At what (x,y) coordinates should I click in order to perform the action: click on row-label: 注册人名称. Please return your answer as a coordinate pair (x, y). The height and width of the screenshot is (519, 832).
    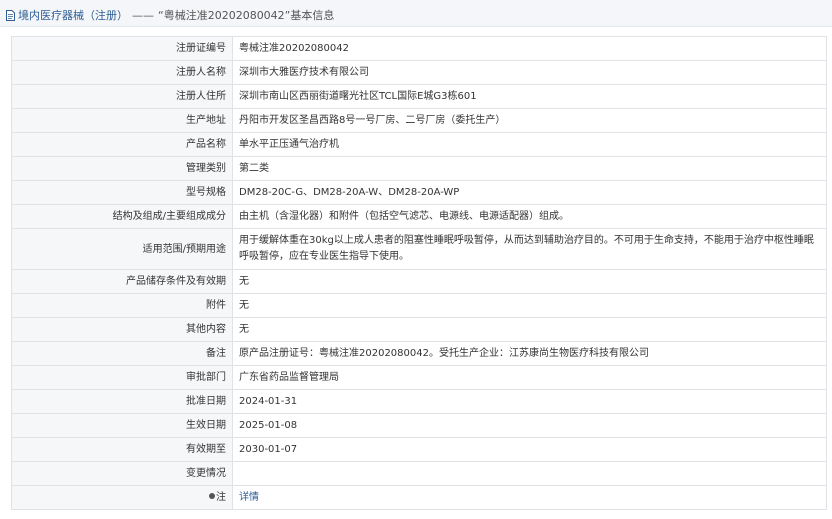
    Looking at the image, I should click on (122, 72).